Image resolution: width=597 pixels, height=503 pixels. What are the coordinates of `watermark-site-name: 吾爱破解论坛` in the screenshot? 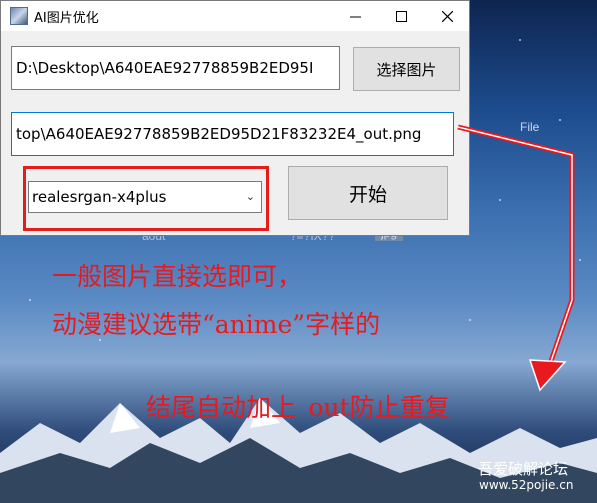 It's located at (523, 469).